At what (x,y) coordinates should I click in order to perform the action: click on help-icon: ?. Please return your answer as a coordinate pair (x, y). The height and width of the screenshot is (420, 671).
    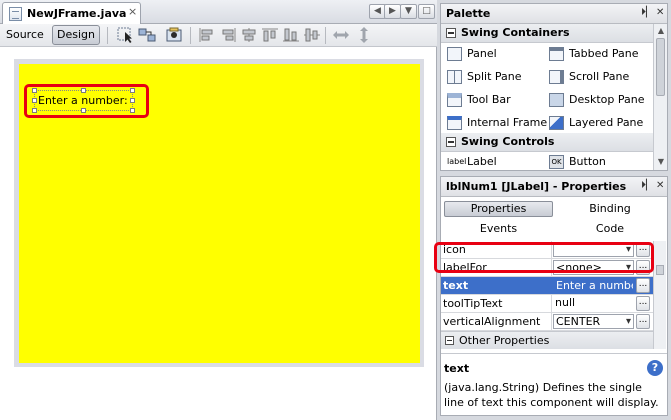
    Looking at the image, I should click on (655, 368).